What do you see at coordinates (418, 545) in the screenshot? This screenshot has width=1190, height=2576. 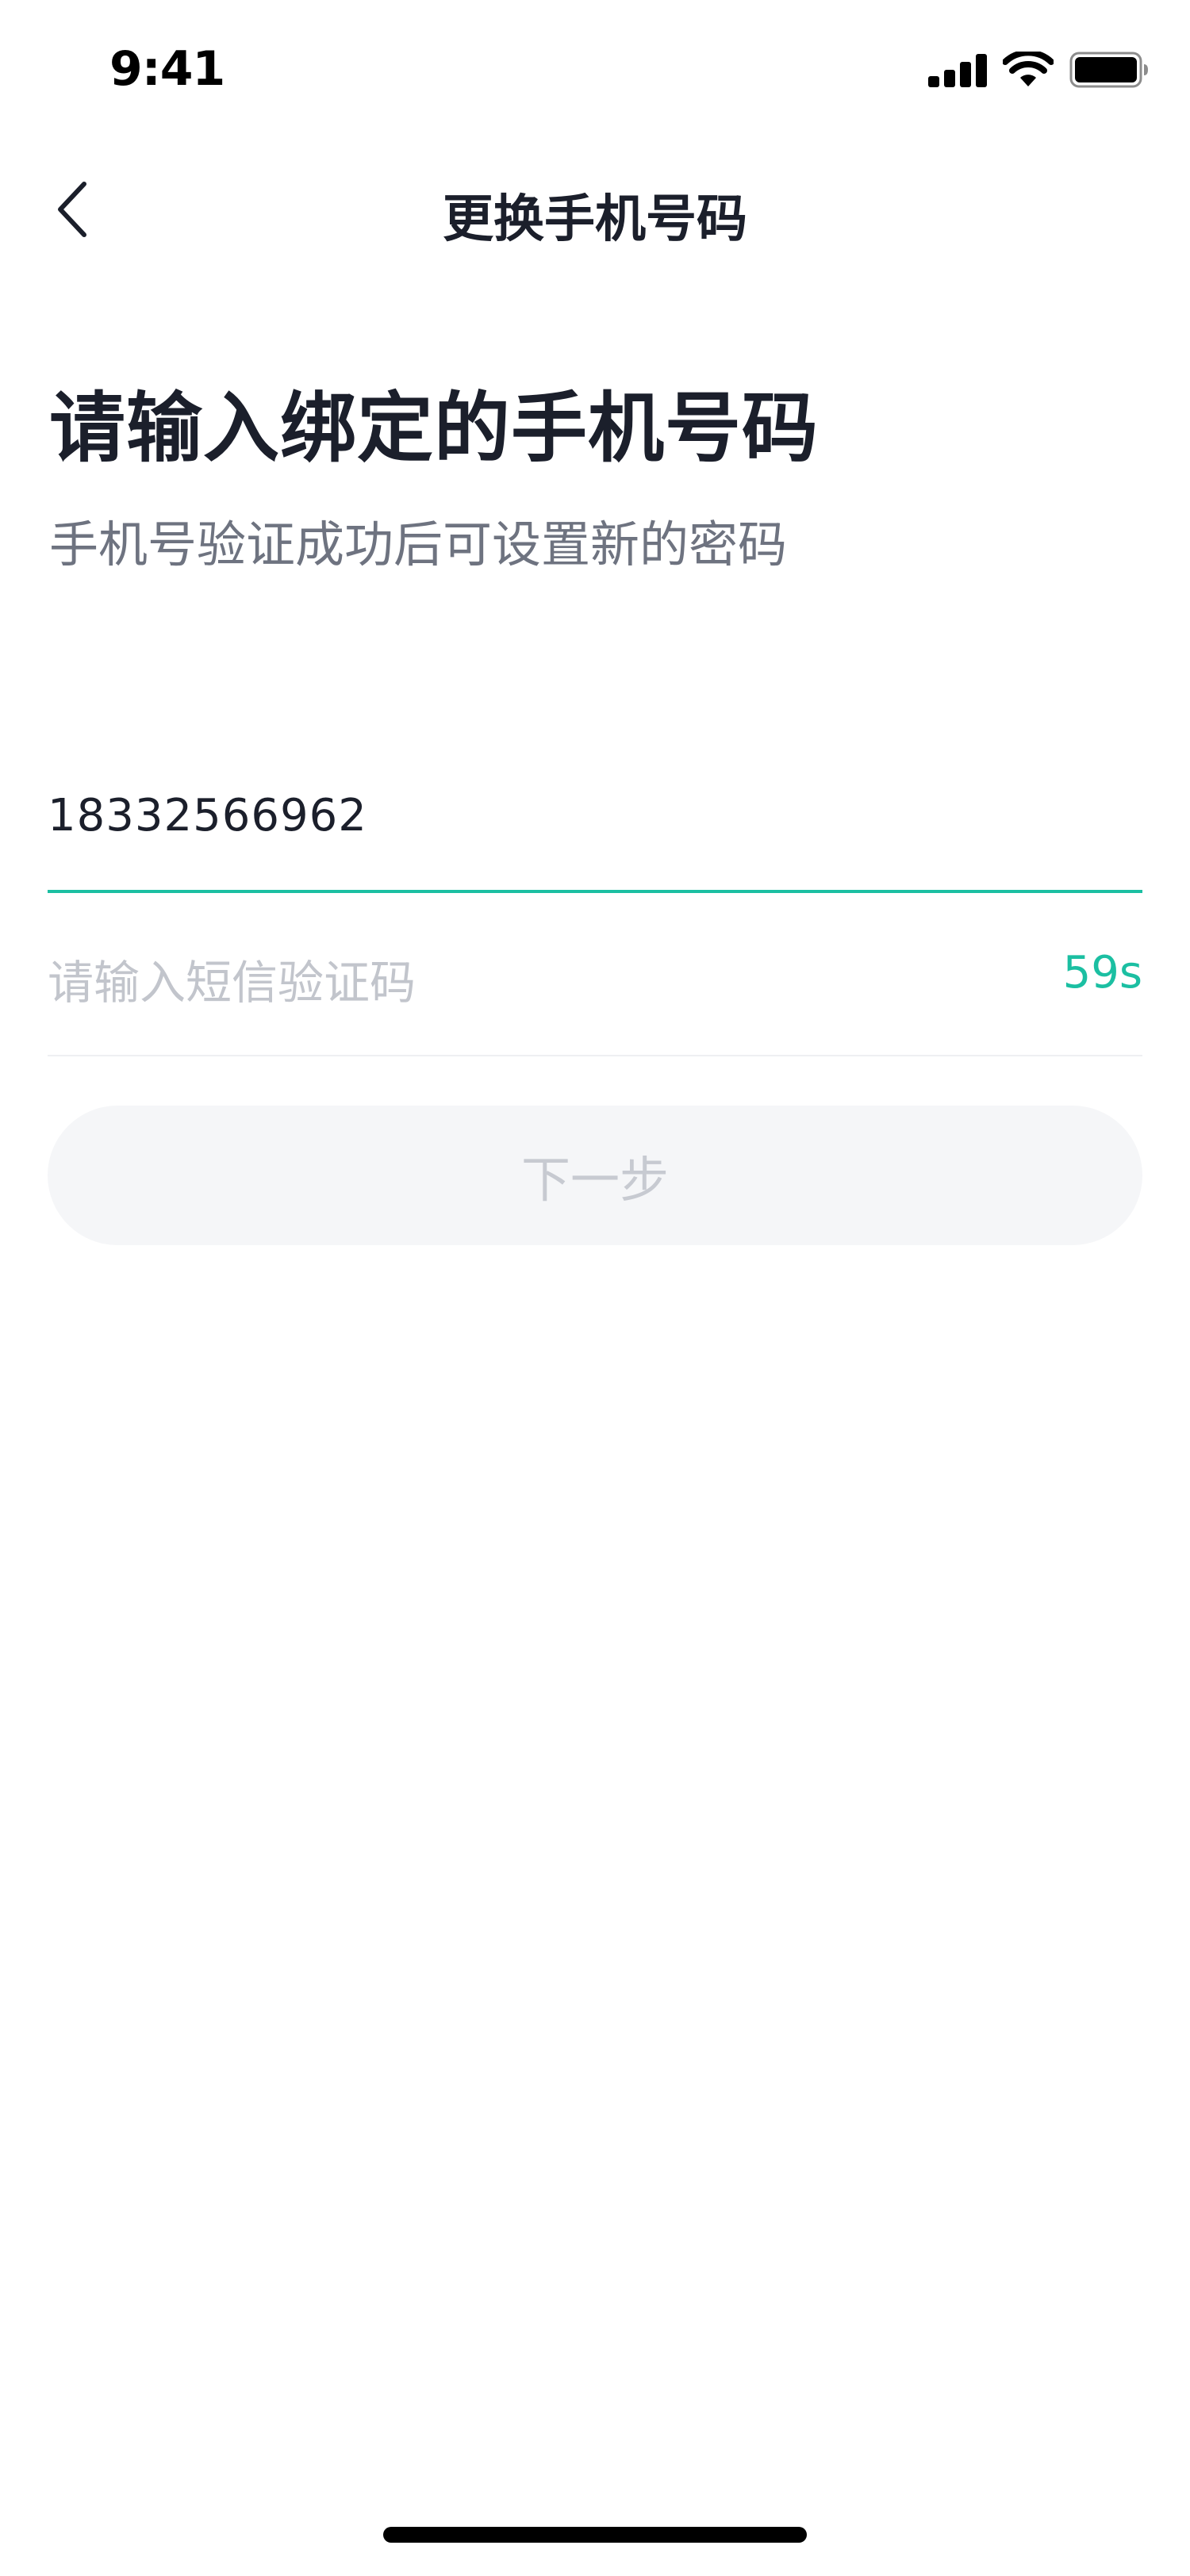 I see `page-subheading: 手机号验证成功后可设置新的密码` at bounding box center [418, 545].